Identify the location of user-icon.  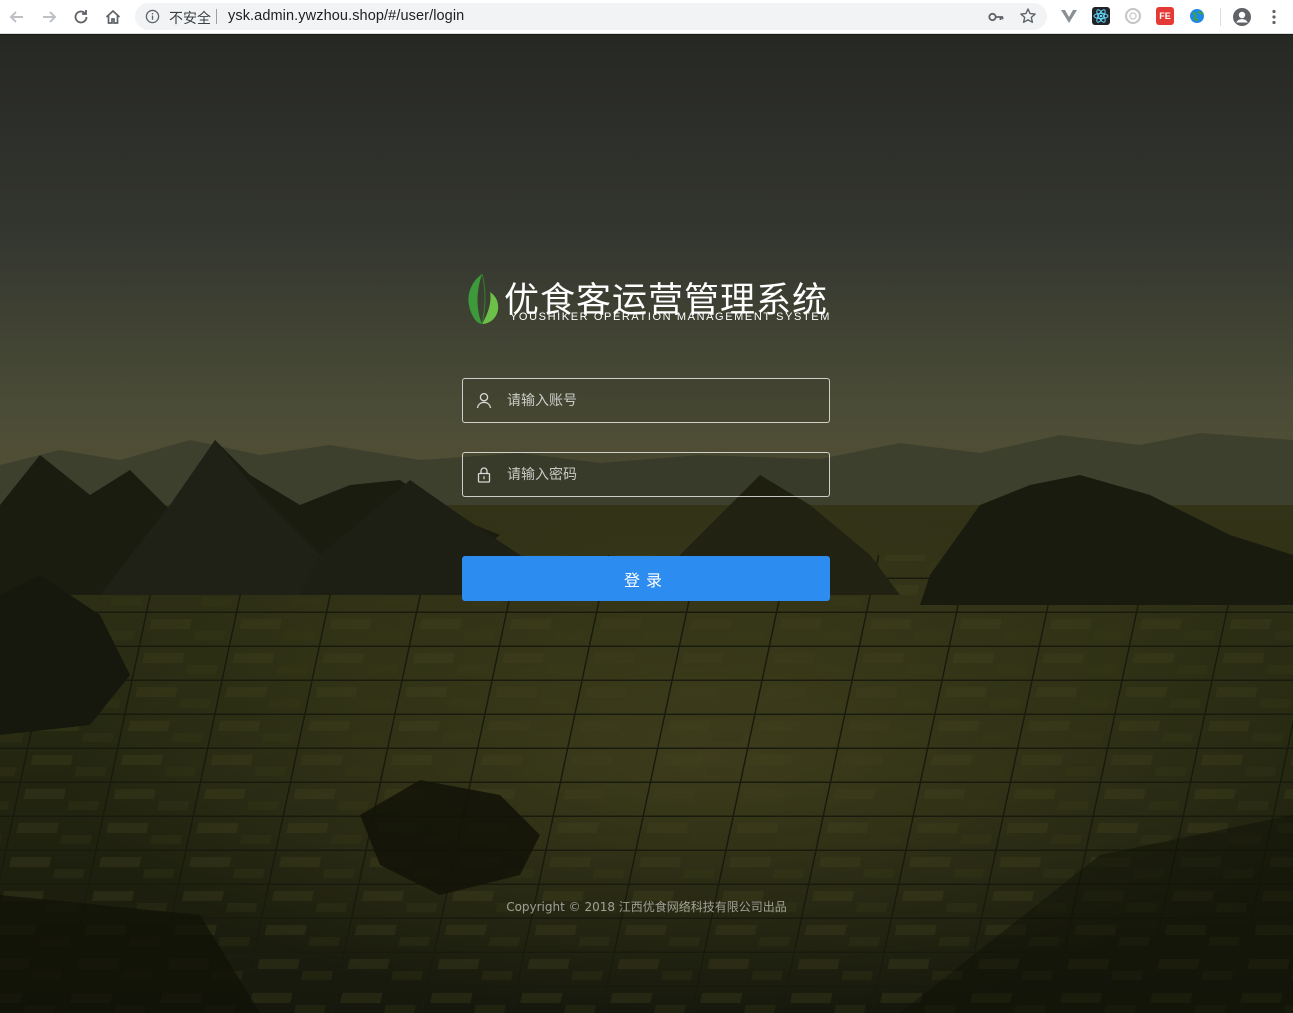
(484, 400).